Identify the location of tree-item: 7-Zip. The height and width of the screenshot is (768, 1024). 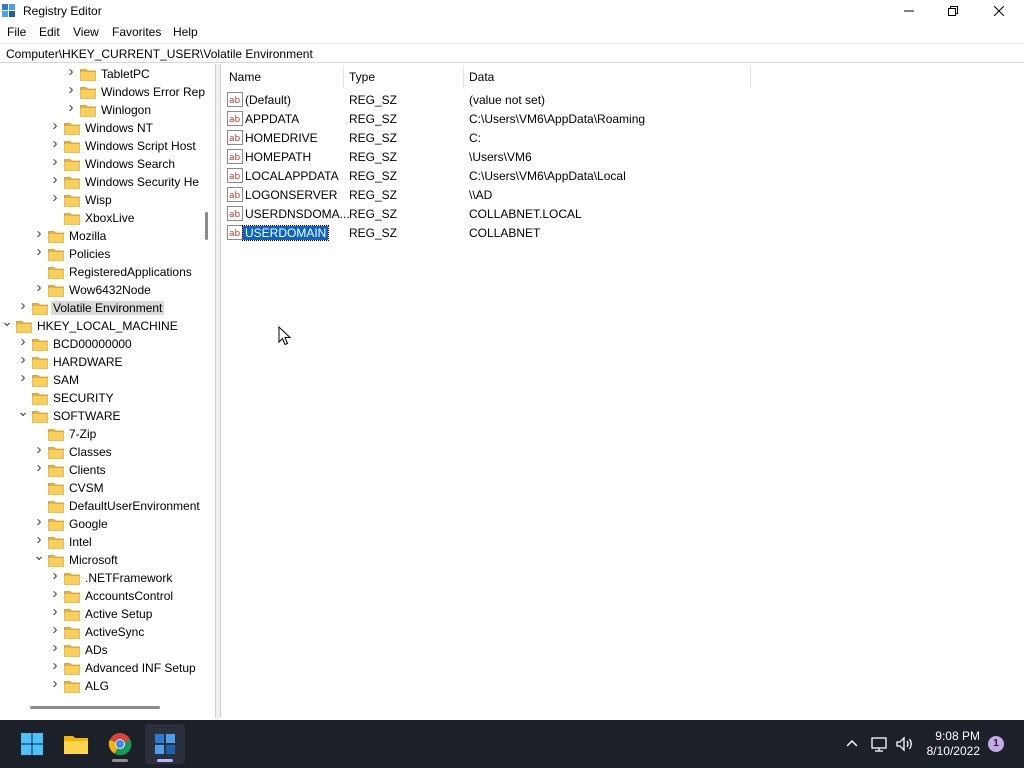
(99, 434).